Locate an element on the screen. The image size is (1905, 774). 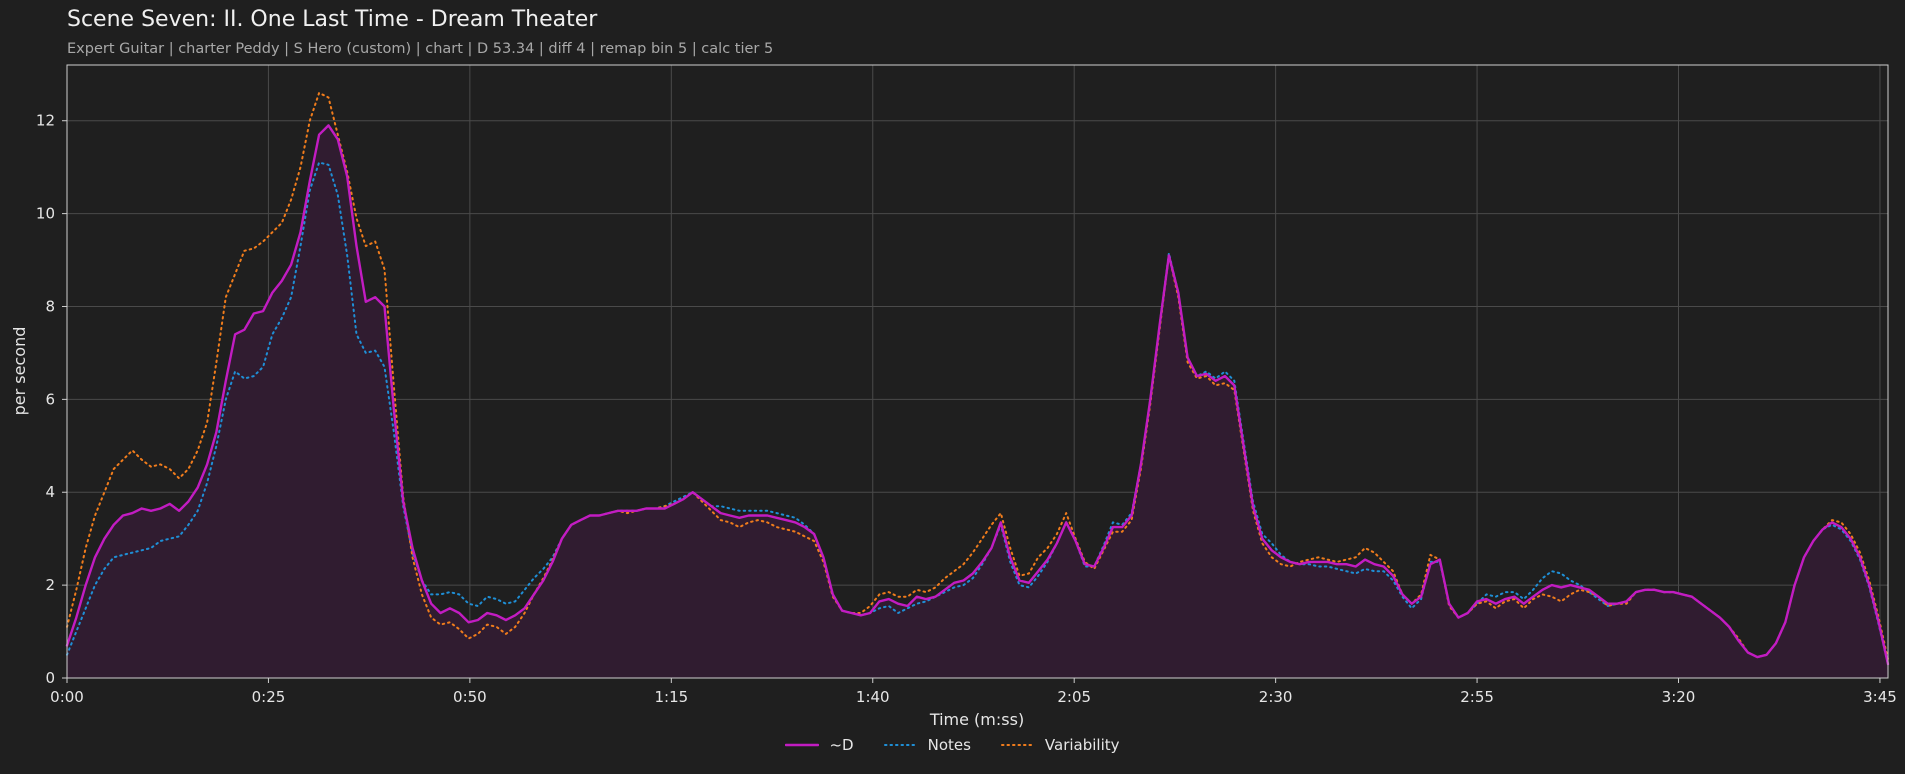
y-ticks: 0 2 4 6 8 10 12 is located at coordinates (51, 399).